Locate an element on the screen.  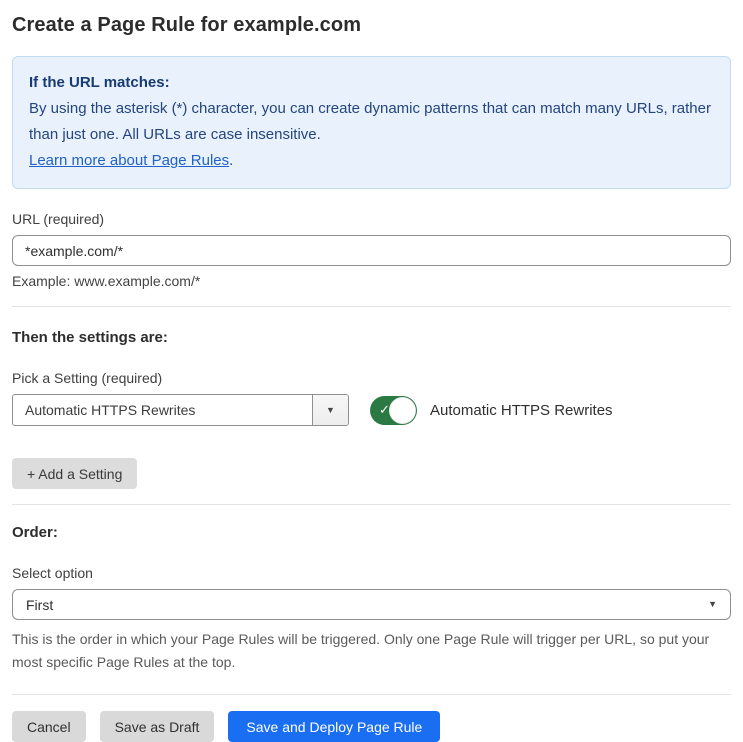
learn-more-link: Learn more about Page Rules is located at coordinates (129, 160).